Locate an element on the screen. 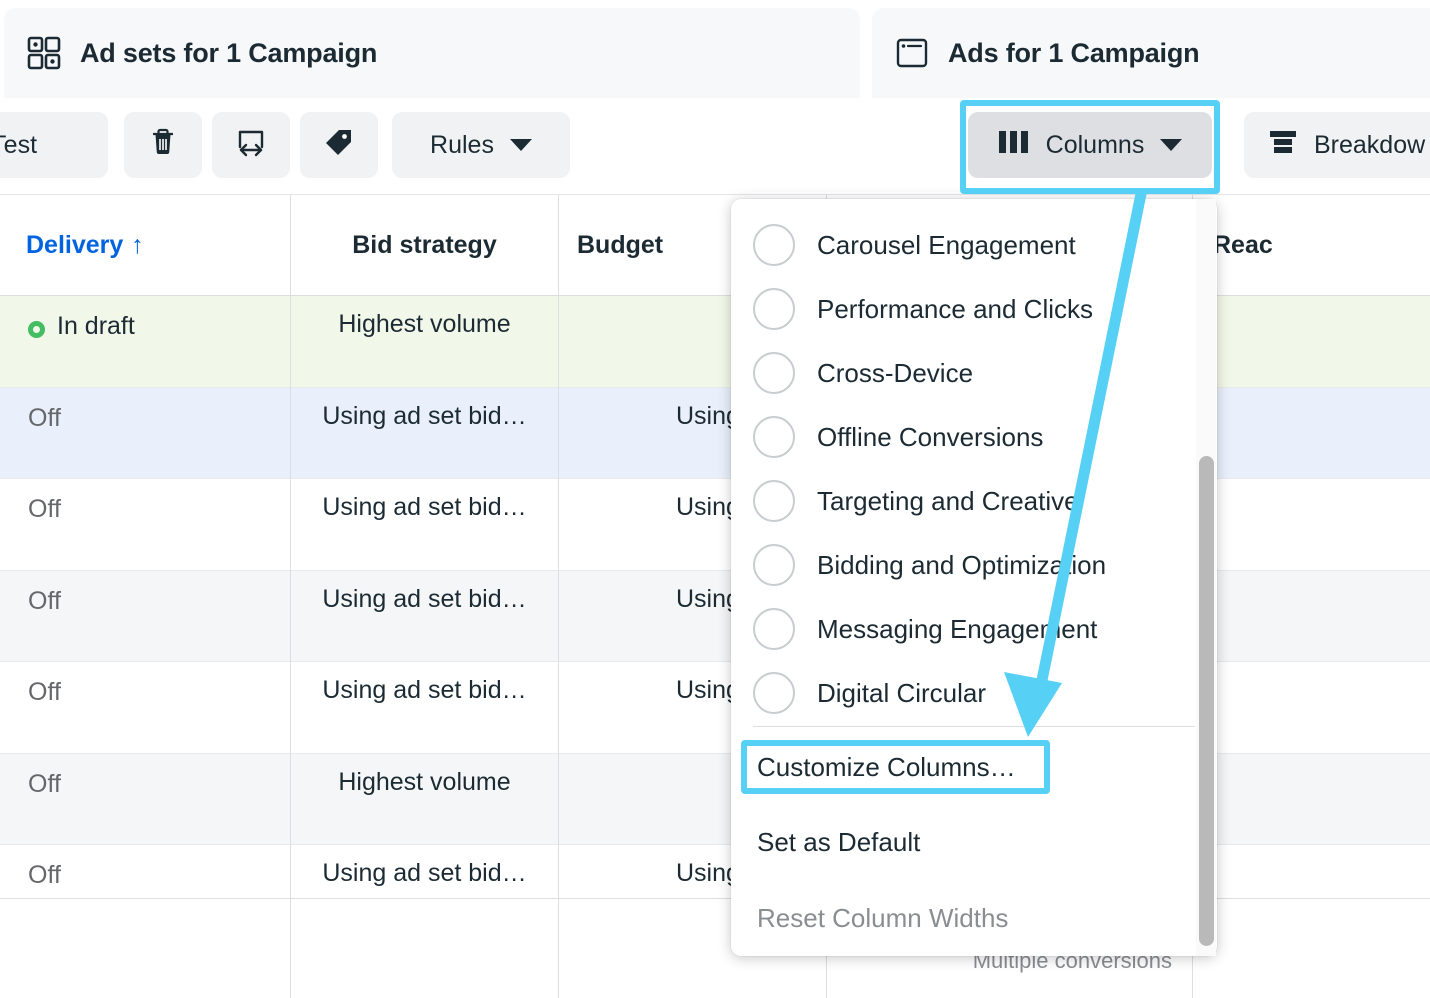 The width and height of the screenshot is (1430, 998). menu-item-messaging-engagement: Messaging Engagement is located at coordinates (974, 629).